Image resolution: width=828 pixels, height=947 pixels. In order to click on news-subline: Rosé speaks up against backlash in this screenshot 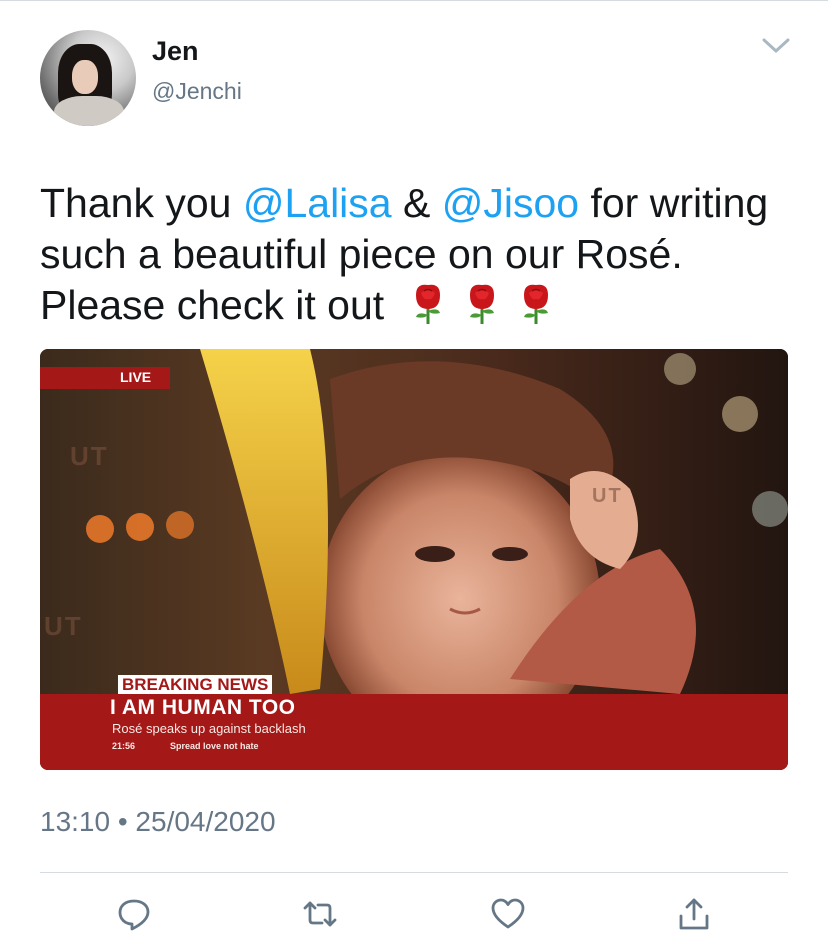, I will do `click(209, 728)`.